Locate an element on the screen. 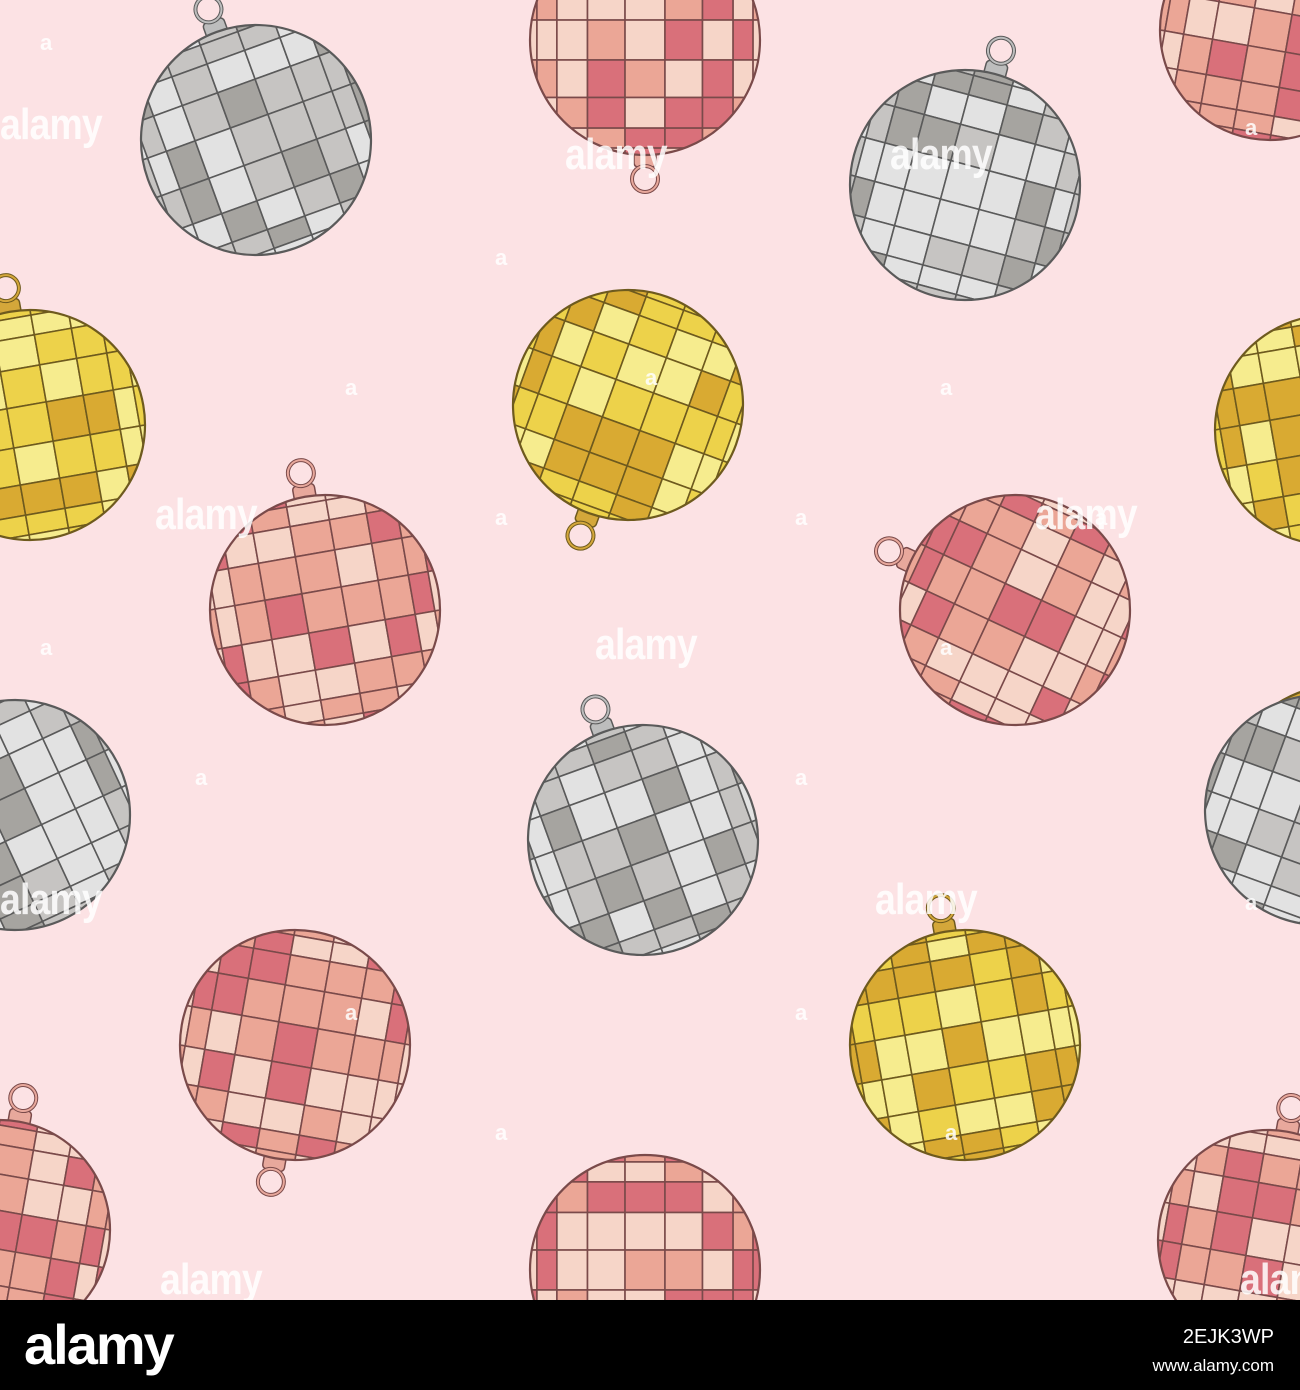  ornament-hanger is located at coordinates (645, 172).